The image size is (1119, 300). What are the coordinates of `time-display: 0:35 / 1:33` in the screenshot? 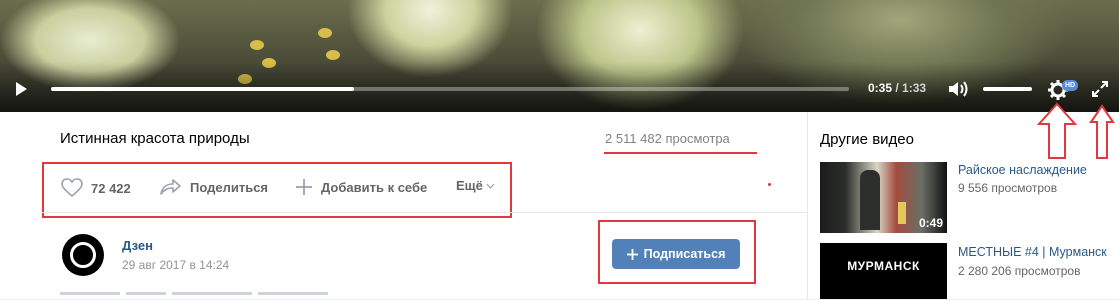 It's located at (897, 88).